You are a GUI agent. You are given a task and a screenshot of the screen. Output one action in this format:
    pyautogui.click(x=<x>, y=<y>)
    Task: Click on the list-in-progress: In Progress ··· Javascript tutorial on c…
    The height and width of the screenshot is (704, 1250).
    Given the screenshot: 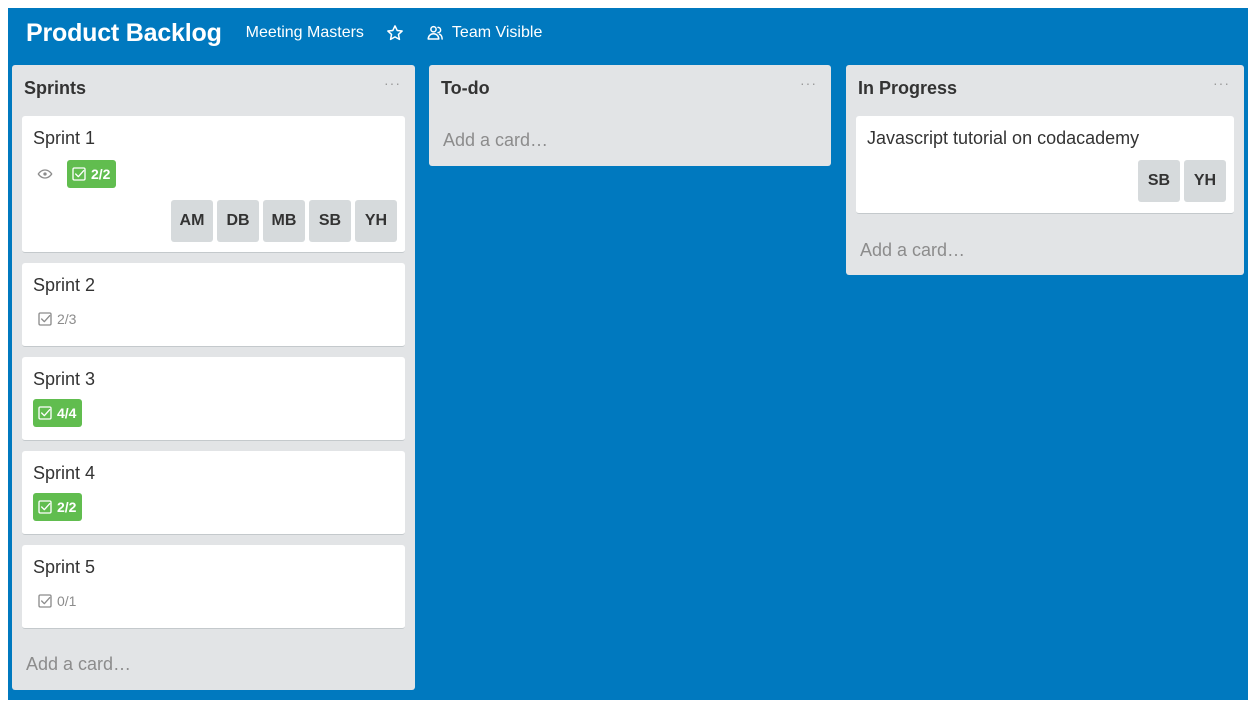 What is the action you would take?
    pyautogui.click(x=1045, y=170)
    